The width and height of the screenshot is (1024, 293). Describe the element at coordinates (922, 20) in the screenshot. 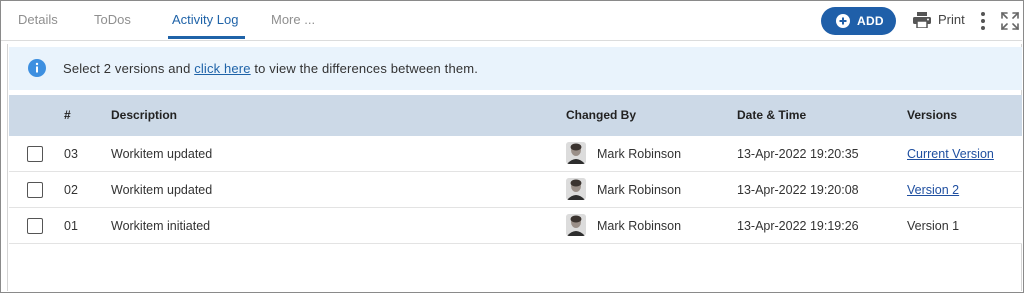

I see `printer-icon` at that location.